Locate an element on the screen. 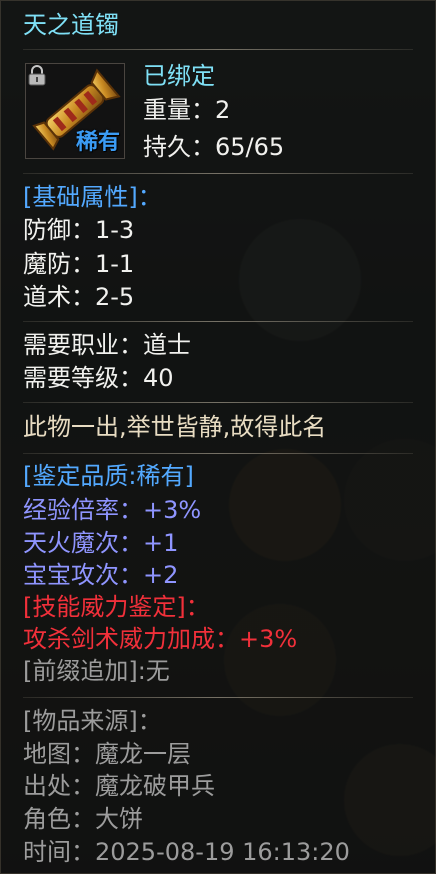 This screenshot has height=874, width=436. req-level: 需要等级：40 is located at coordinates (98, 378).